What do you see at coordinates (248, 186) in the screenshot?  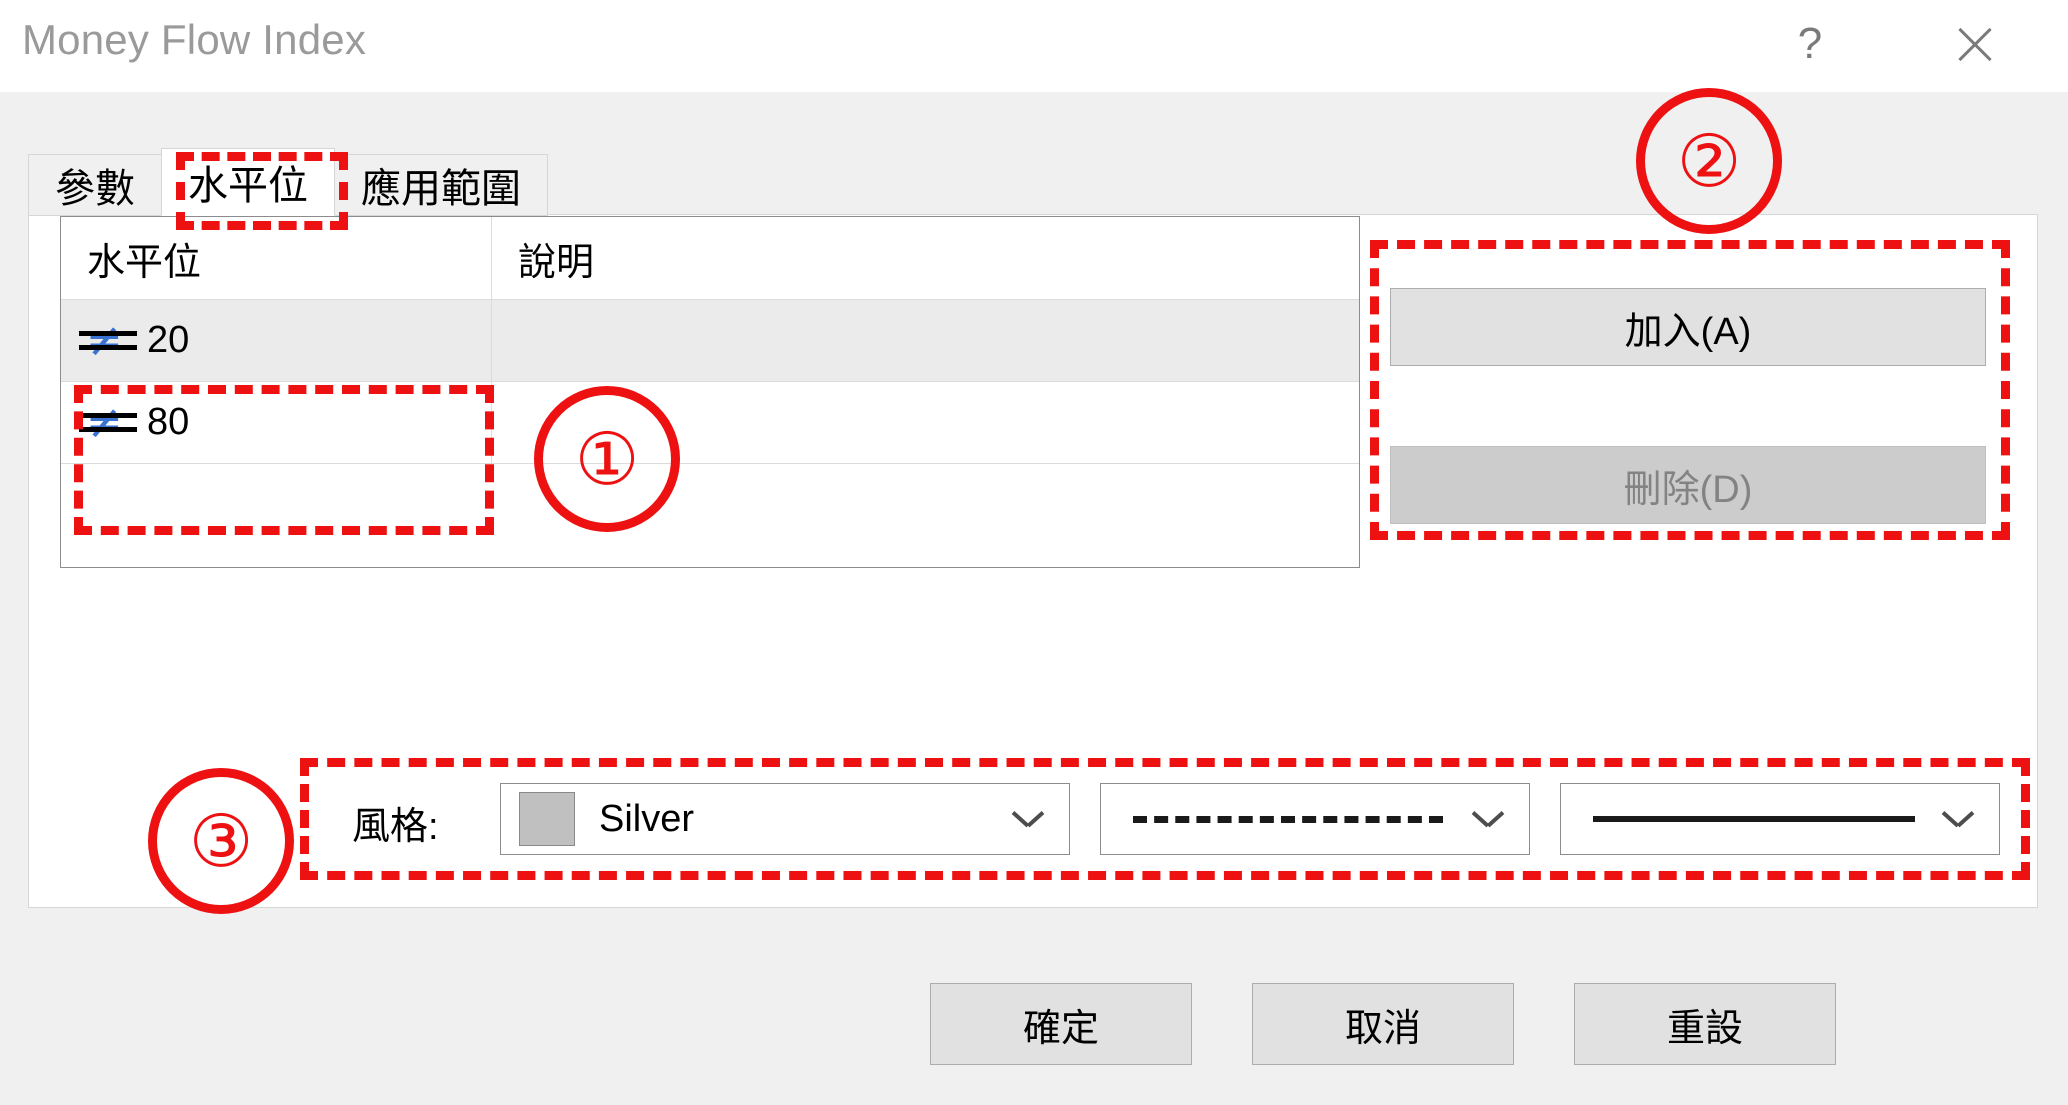 I see `tab-levels-label: 水平位` at bounding box center [248, 186].